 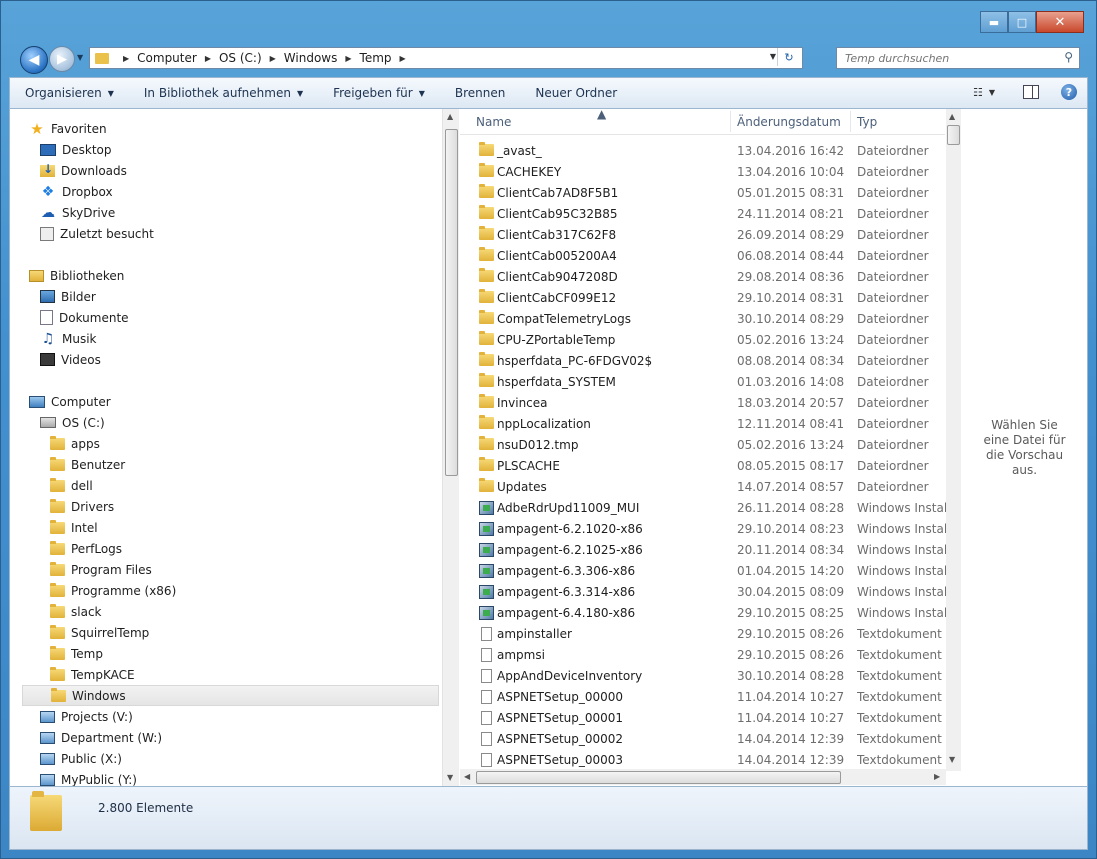 I want to click on nav-drive: Projects (V:), so click(x=86, y=716).